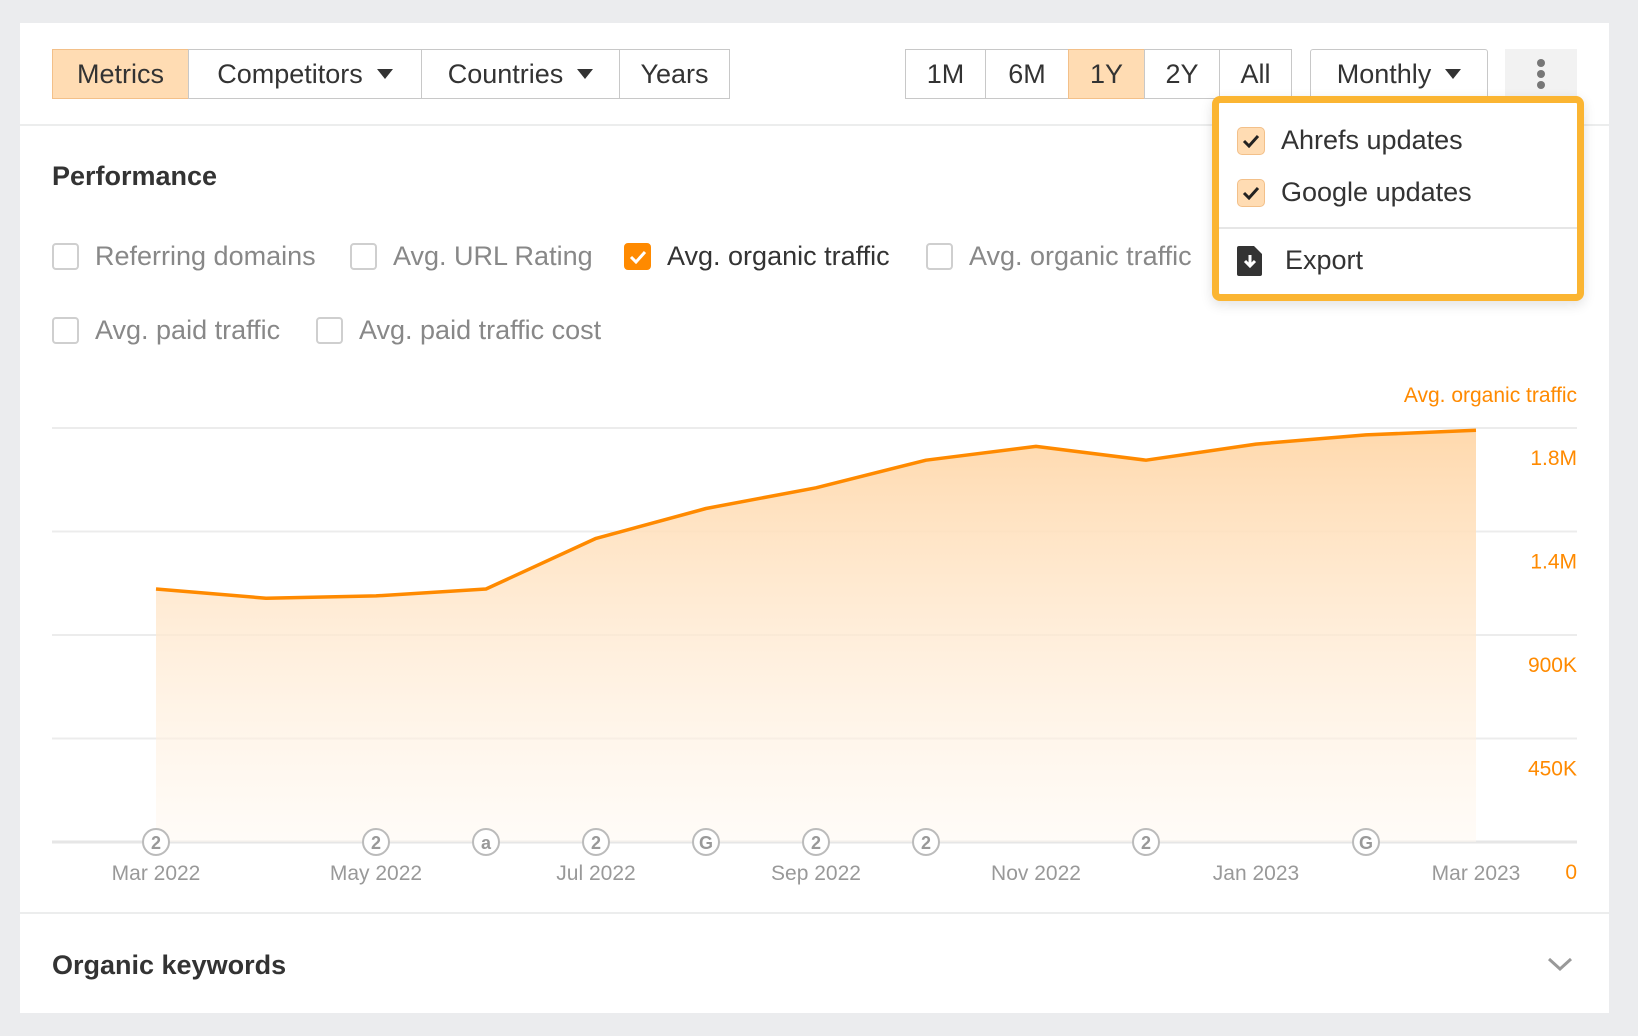 This screenshot has width=1638, height=1036. What do you see at coordinates (1560, 964) in the screenshot?
I see `chevron-down-icon` at bounding box center [1560, 964].